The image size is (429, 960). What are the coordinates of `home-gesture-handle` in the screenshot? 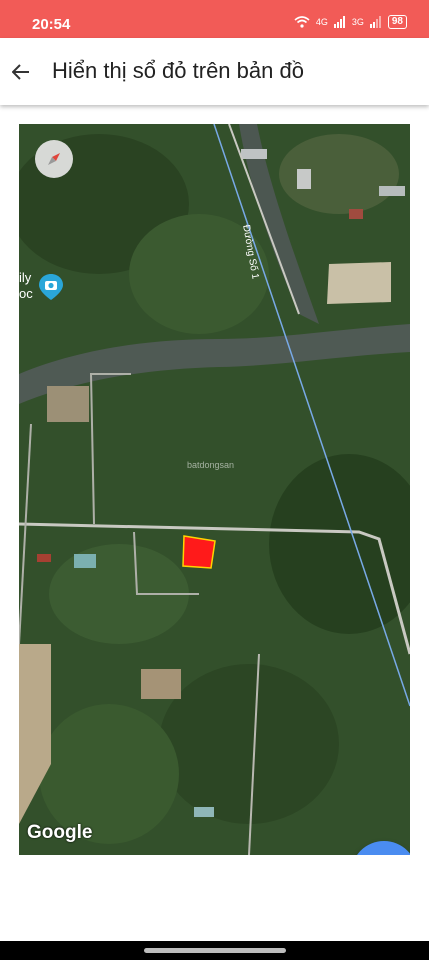 It's located at (215, 950).